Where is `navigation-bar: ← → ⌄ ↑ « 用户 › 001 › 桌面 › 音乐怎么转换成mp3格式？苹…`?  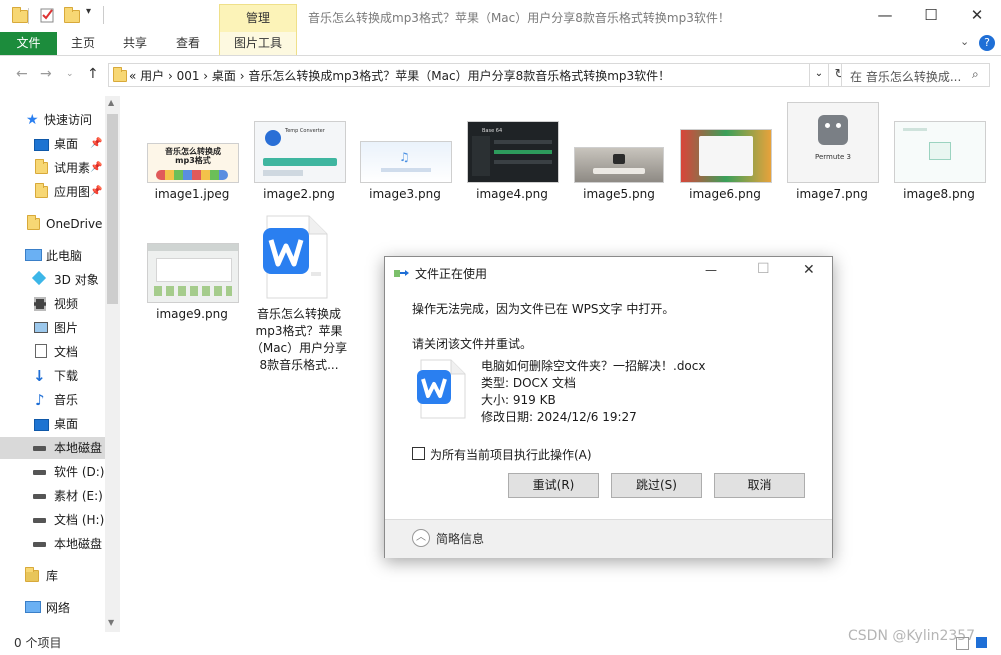 navigation-bar: ← → ⌄ ↑ « 用户 › 001 › 桌面 › 音乐怎么转换成mp3格式？苹… is located at coordinates (500, 75).